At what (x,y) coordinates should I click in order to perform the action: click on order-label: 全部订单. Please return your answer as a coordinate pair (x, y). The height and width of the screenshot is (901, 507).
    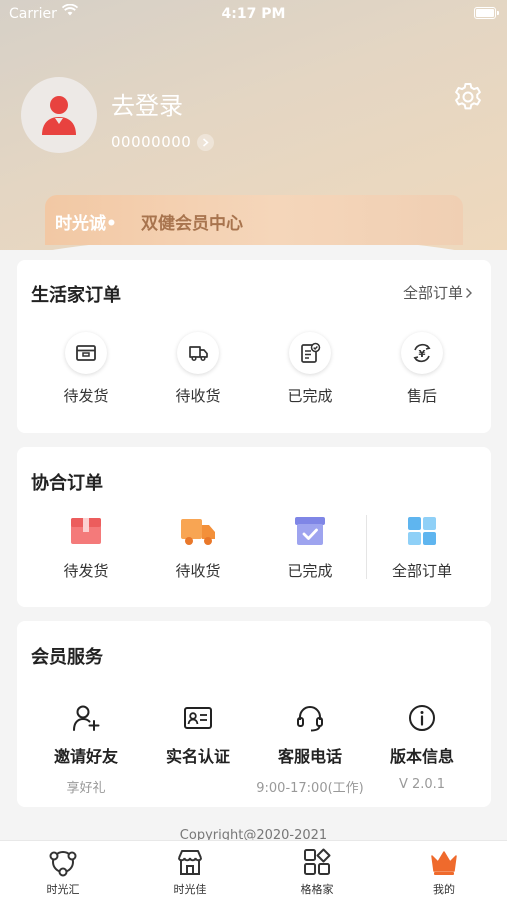
    Looking at the image, I should click on (421, 571).